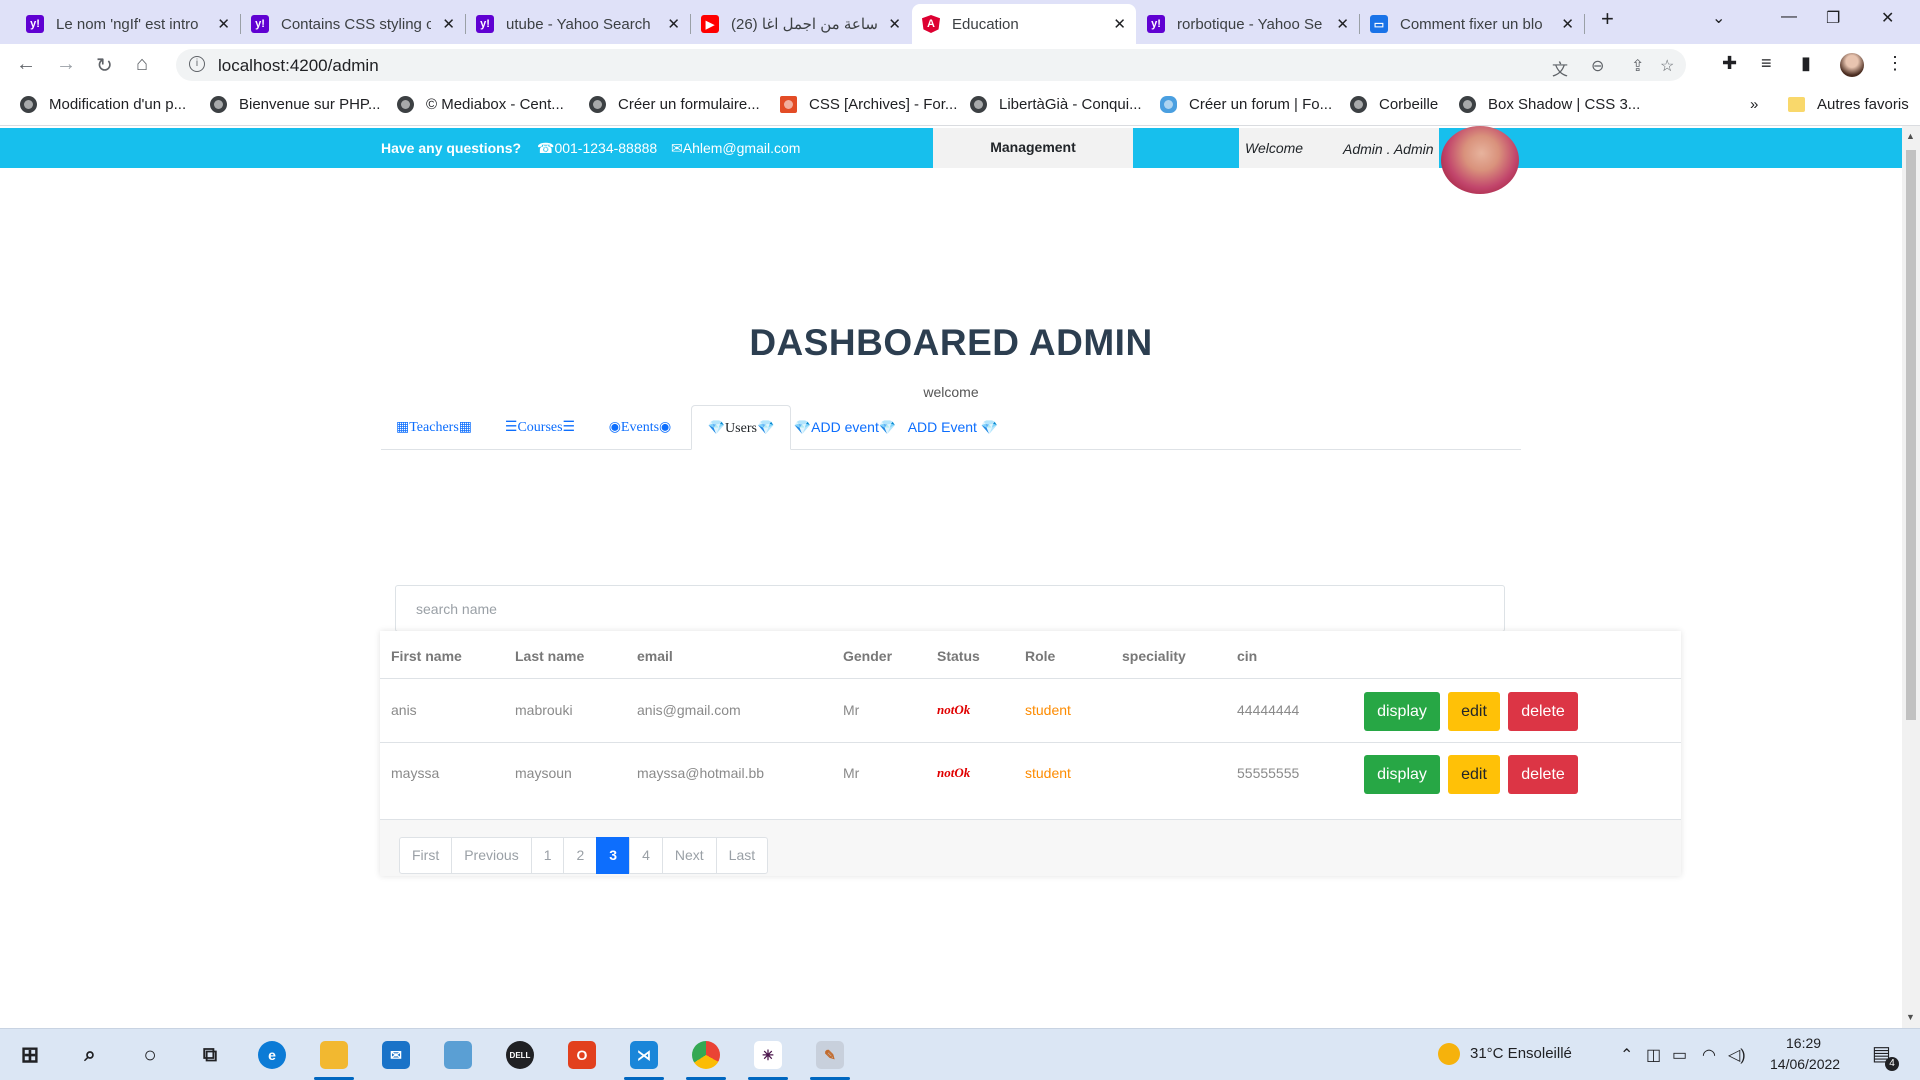  What do you see at coordinates (1607, 19) in the screenshot?
I see `new-tab-button: +` at bounding box center [1607, 19].